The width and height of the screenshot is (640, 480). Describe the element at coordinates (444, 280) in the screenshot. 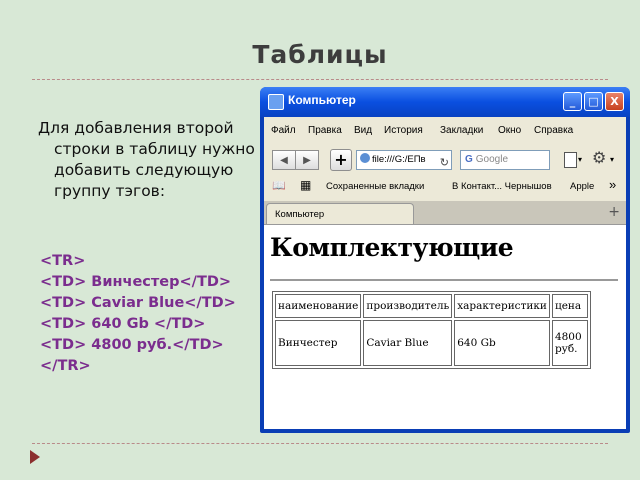

I see `horizontal-rule` at that location.